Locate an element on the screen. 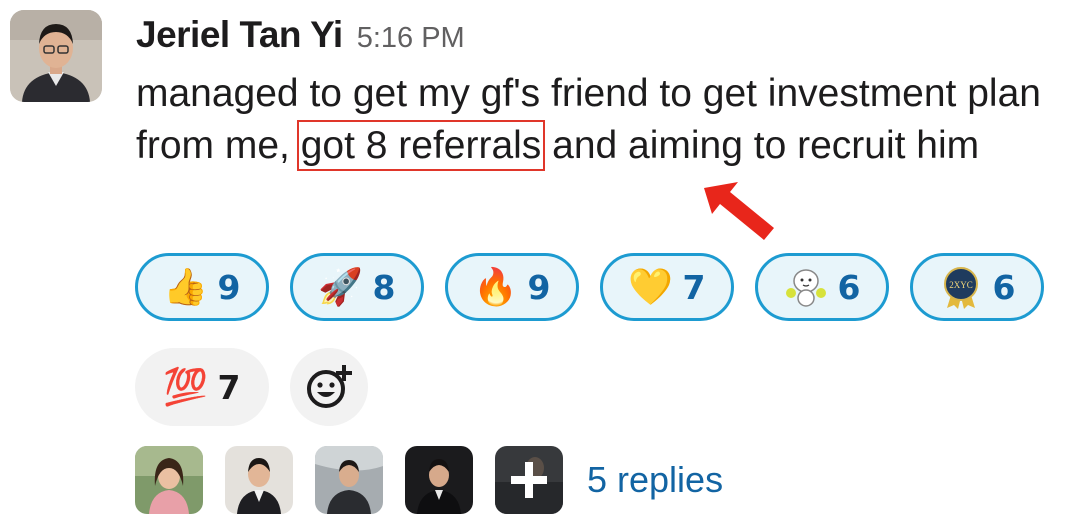 The height and width of the screenshot is (527, 1078). reaction-fire: 🔥 9 is located at coordinates (512, 287).